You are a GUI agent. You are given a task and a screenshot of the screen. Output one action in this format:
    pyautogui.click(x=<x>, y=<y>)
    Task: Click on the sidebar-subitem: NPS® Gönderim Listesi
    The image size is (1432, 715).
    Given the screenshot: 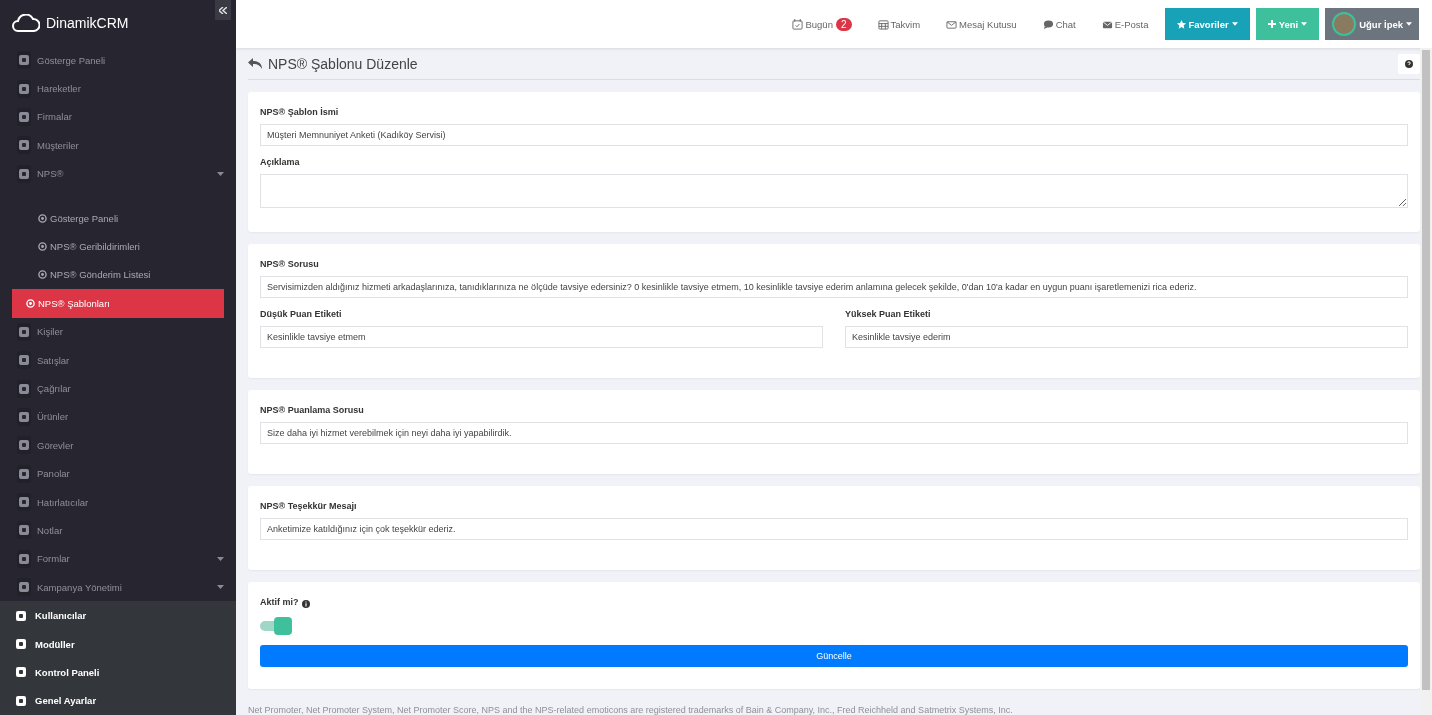 What is the action you would take?
    pyautogui.click(x=118, y=275)
    